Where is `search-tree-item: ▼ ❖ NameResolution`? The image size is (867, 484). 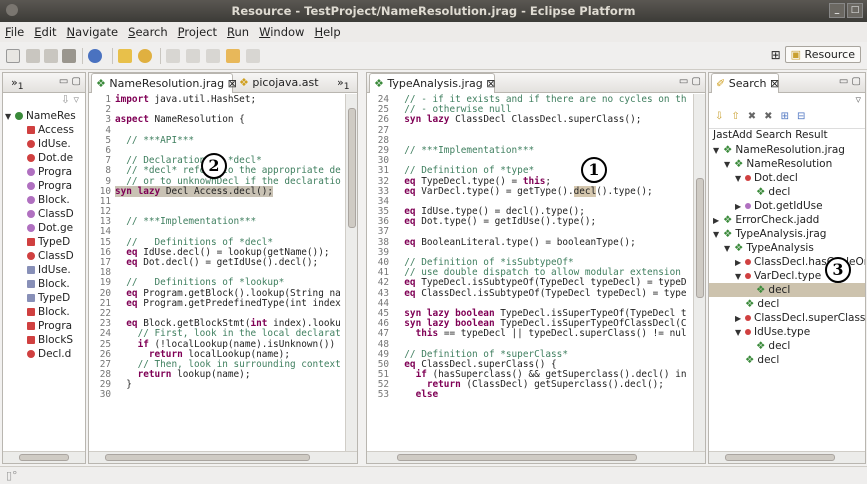 search-tree-item: ▼ ❖ NameResolution is located at coordinates (787, 164).